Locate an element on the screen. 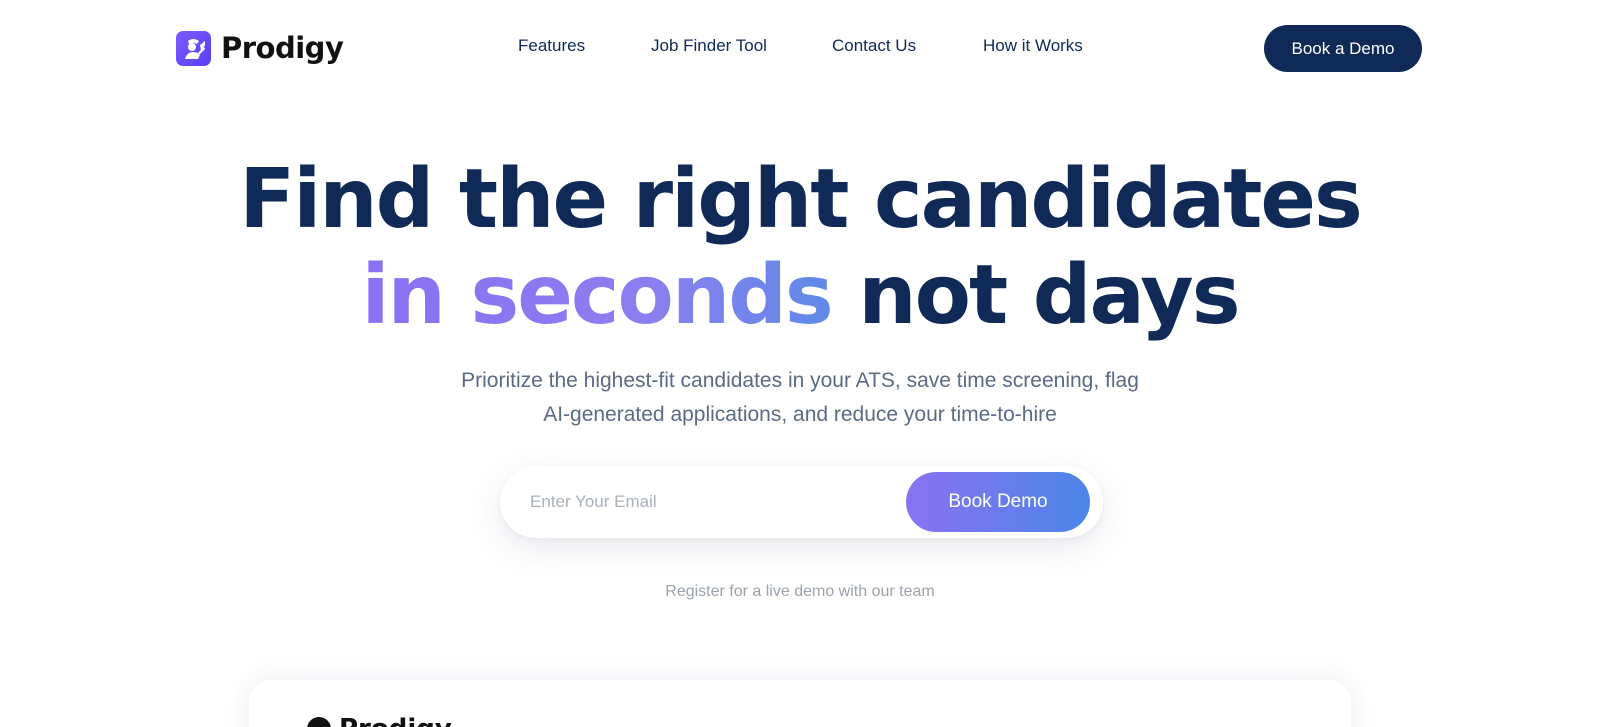 The width and height of the screenshot is (1600, 727). nav-link-job-finder-tool: Job Finder Tool is located at coordinates (709, 46).